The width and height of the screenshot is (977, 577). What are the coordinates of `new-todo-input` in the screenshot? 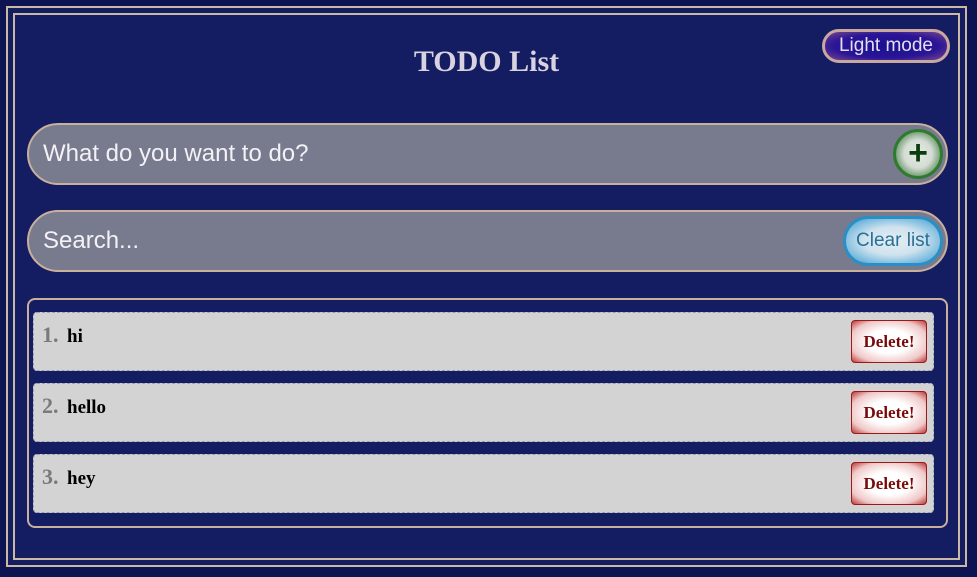 It's located at (423, 154).